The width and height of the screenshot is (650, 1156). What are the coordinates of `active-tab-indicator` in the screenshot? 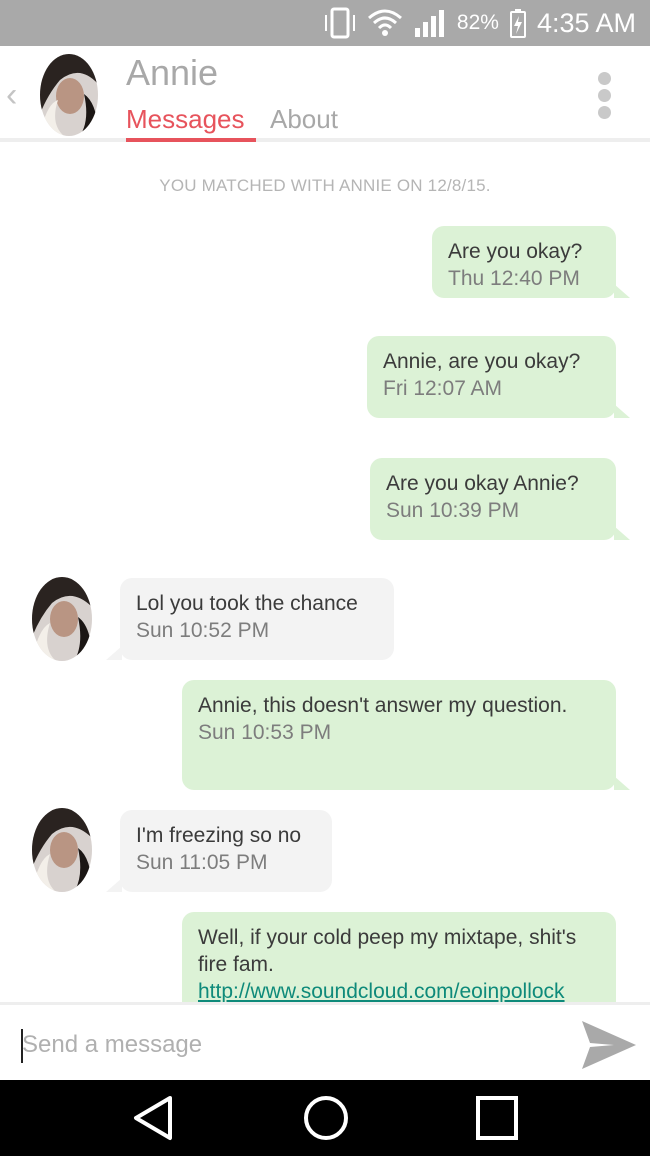 It's located at (191, 140).